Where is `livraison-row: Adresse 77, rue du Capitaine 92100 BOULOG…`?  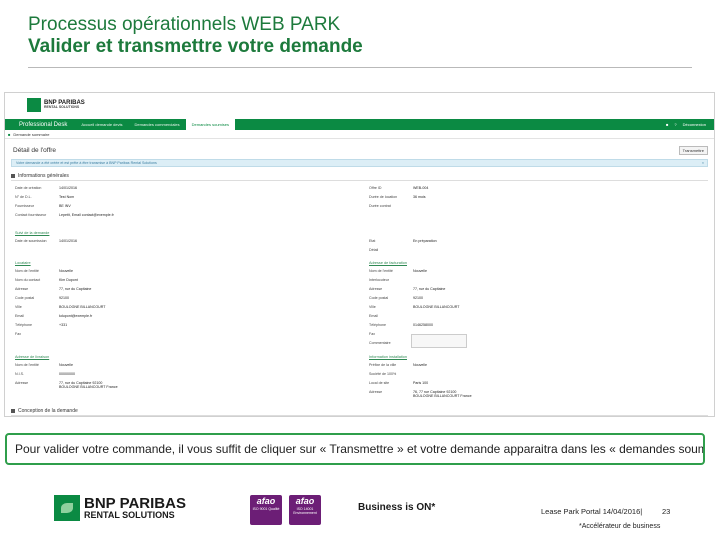 livraison-row: Adresse 77, rue du Capitaine 92100 BOULOG… is located at coordinates (67, 385).